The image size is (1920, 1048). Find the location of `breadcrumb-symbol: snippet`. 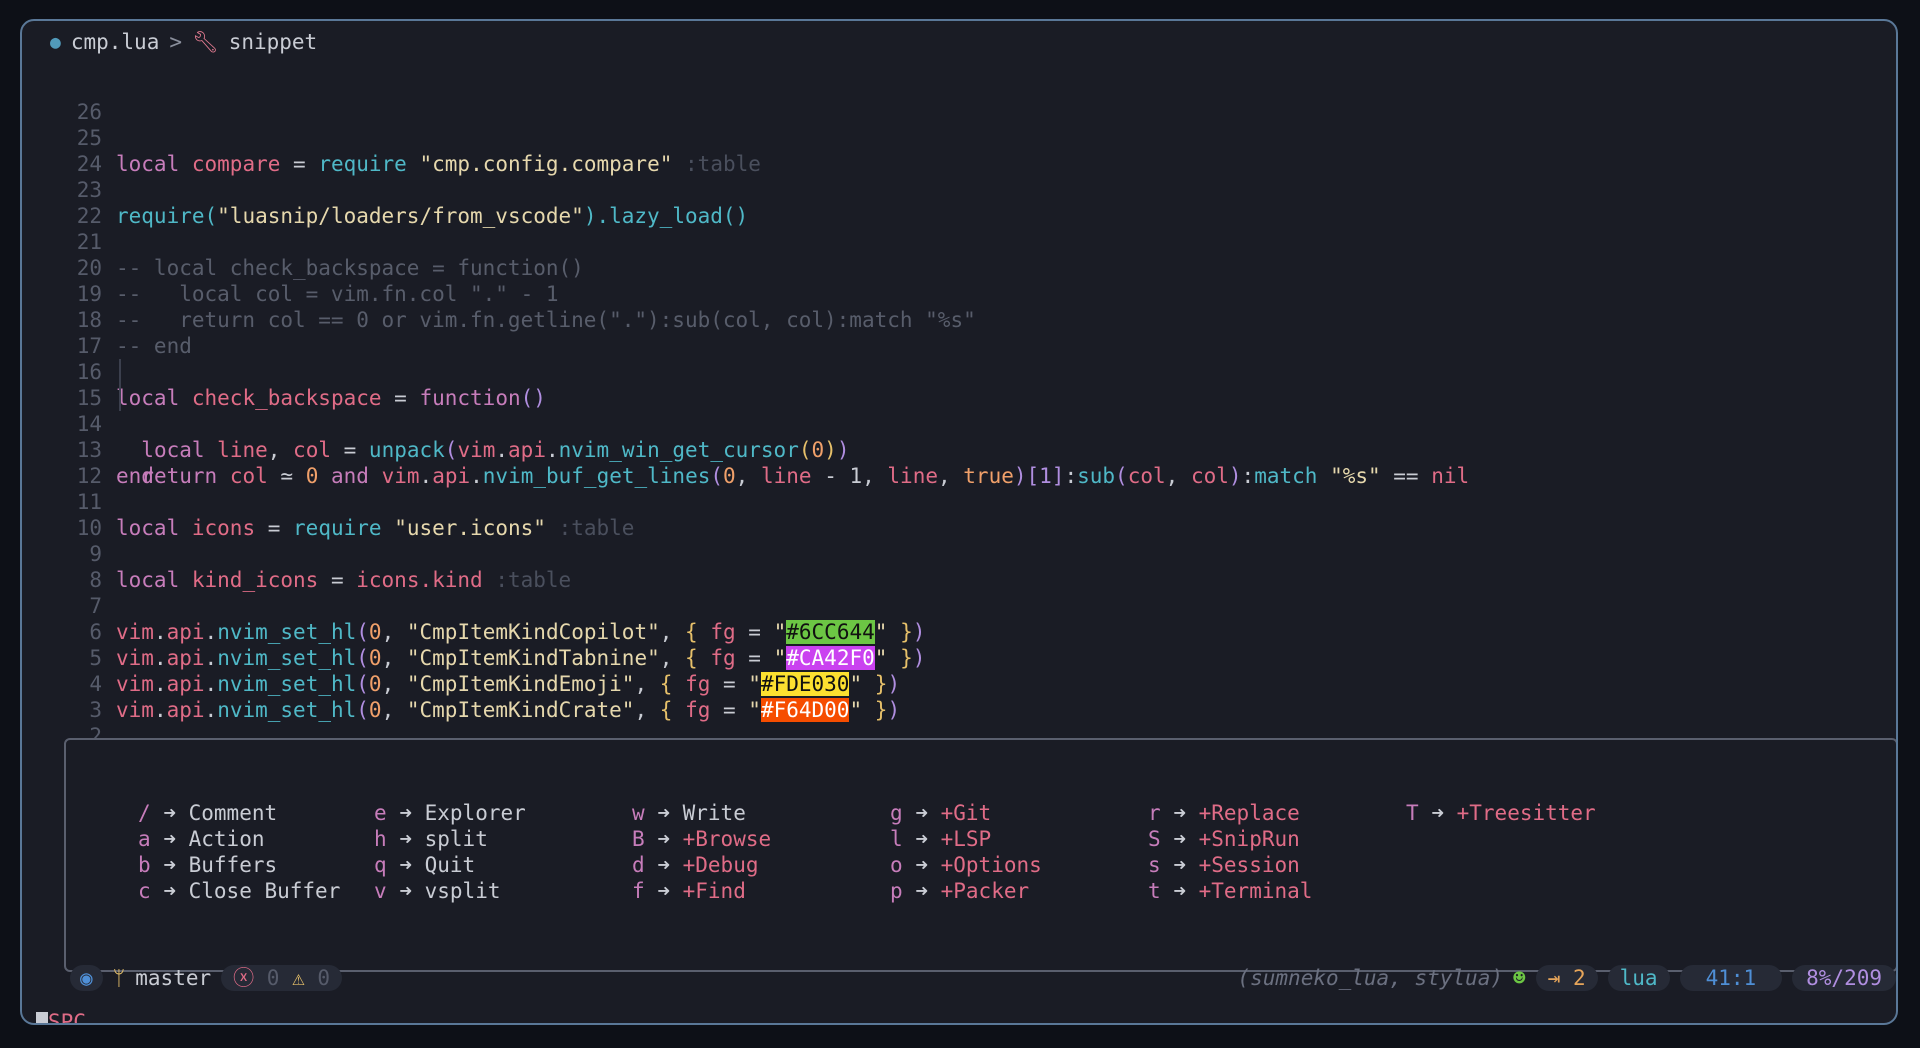

breadcrumb-symbol: snippet is located at coordinates (273, 42).